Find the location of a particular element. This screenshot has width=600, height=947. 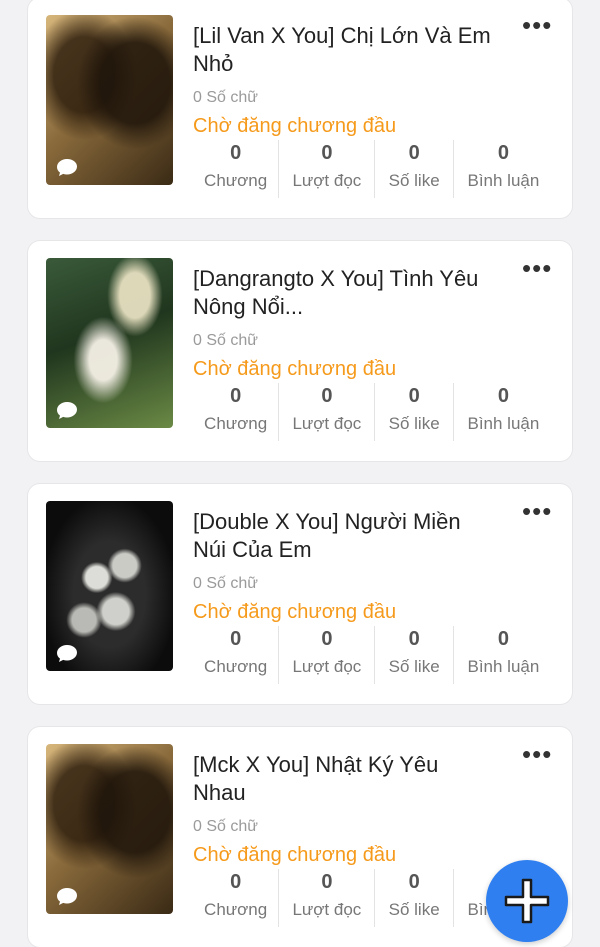

story-title: [Lil Van X You] Chị Lớn Và Em Nhỏ is located at coordinates (343, 50).